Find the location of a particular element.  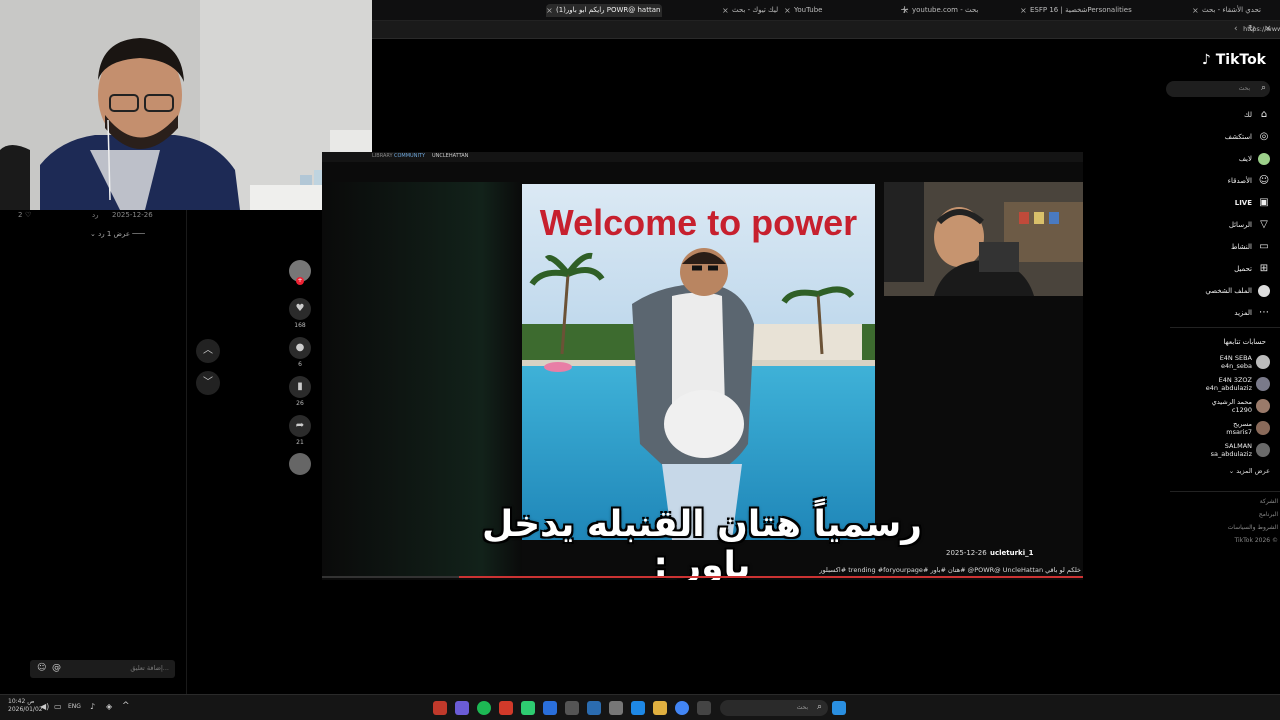

comment-icon: ● is located at coordinates (300, 348).